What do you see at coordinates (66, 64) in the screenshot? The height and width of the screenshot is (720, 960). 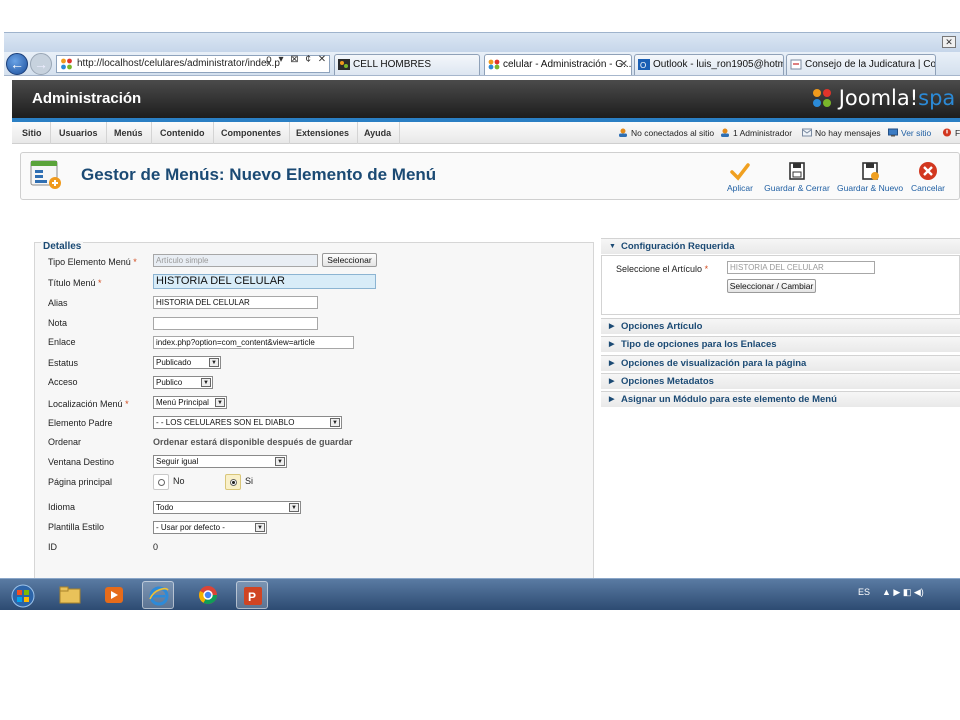 I see `joomla-favicon-icon` at bounding box center [66, 64].